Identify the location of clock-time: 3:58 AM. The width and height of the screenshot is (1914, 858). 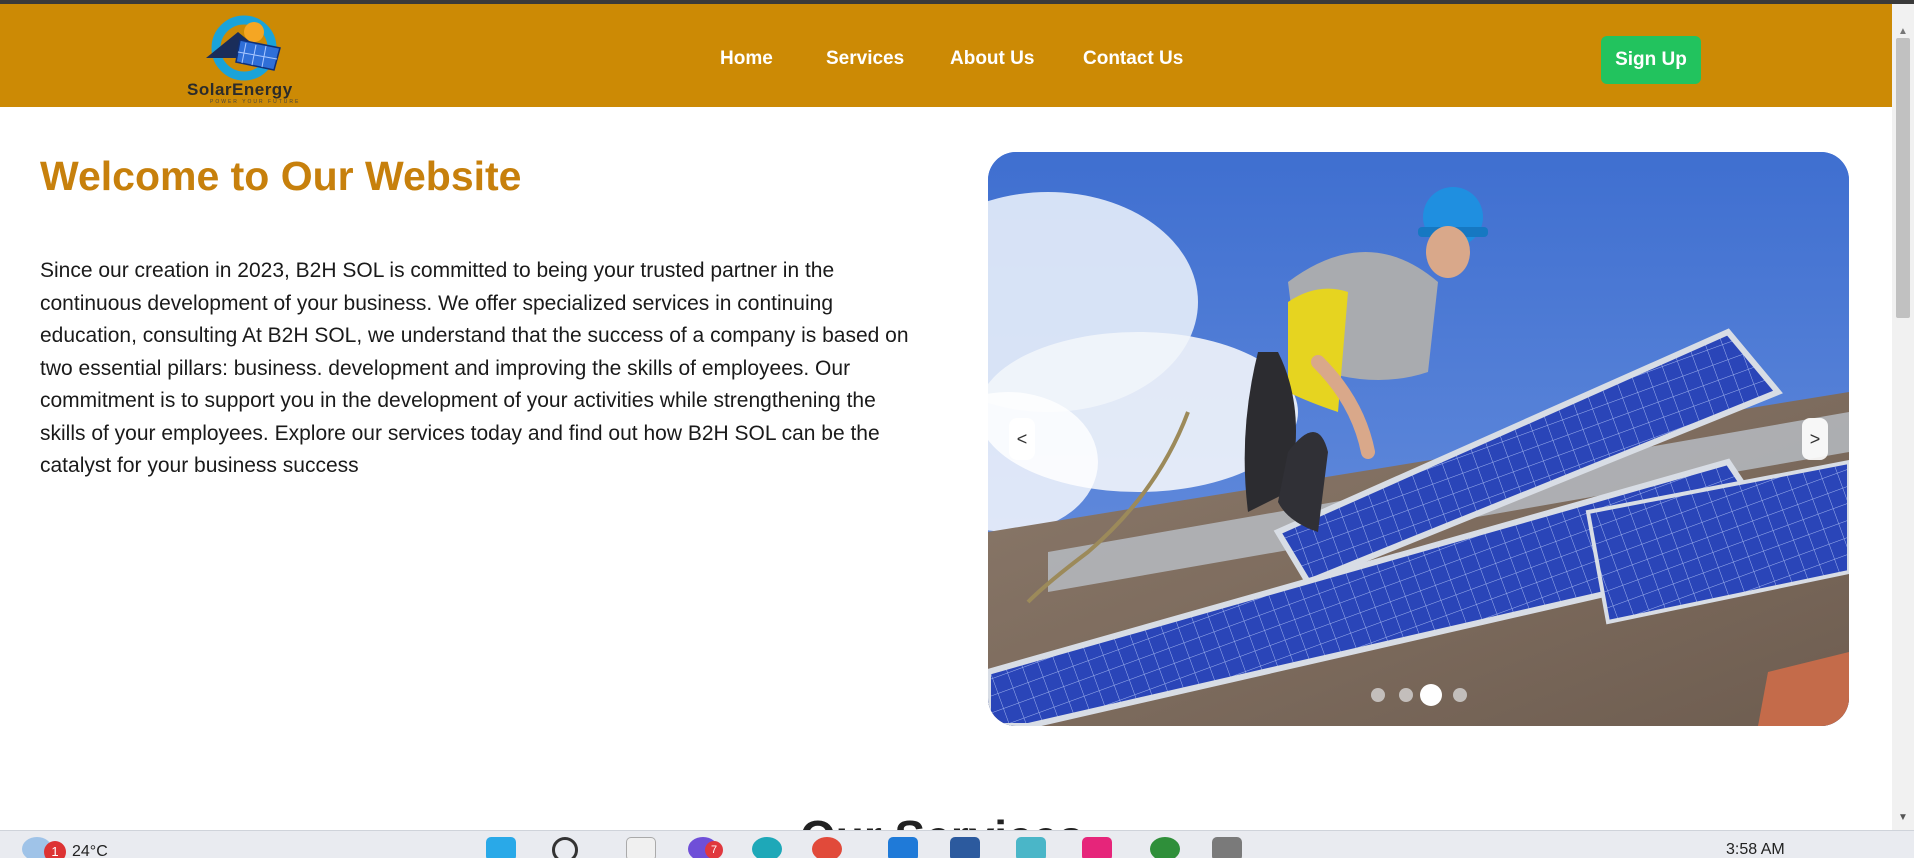
(1755, 849).